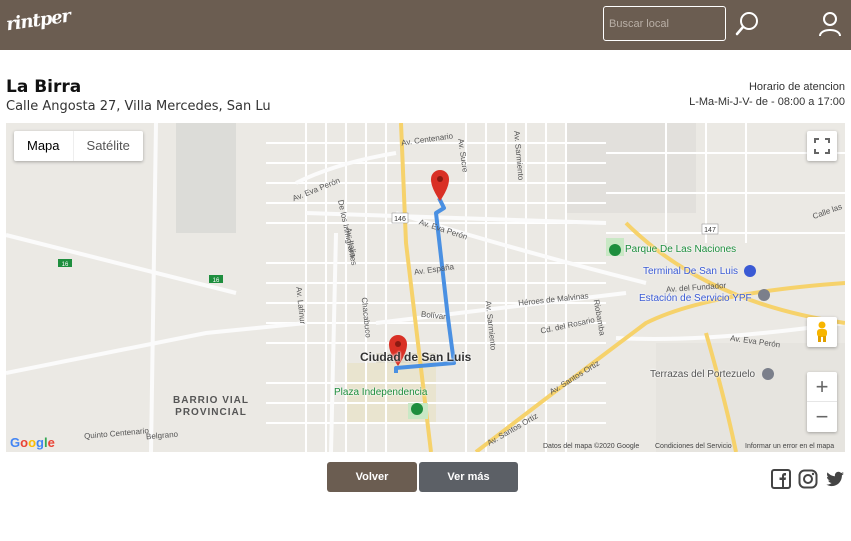  What do you see at coordinates (138, 106) in the screenshot?
I see `place-address: Calle Angosta 27, Villa Mercedes, San Lu` at bounding box center [138, 106].